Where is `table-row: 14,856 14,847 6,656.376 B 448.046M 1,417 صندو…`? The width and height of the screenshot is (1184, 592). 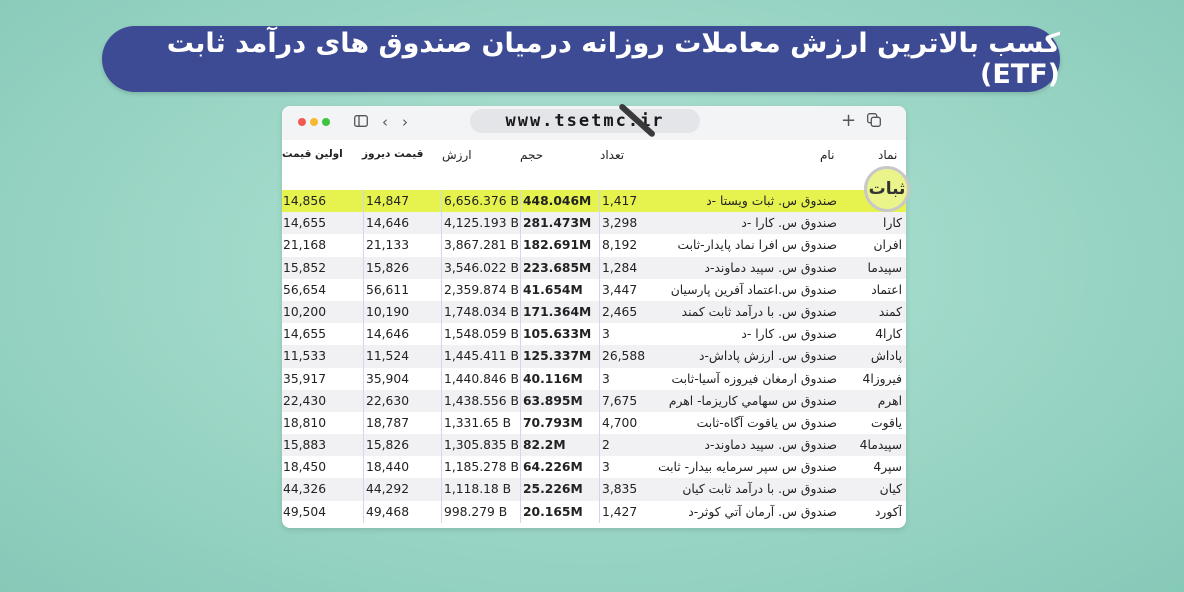 table-row: 14,856 14,847 6,656.376 B 448.046M 1,417 صندو… is located at coordinates (594, 201).